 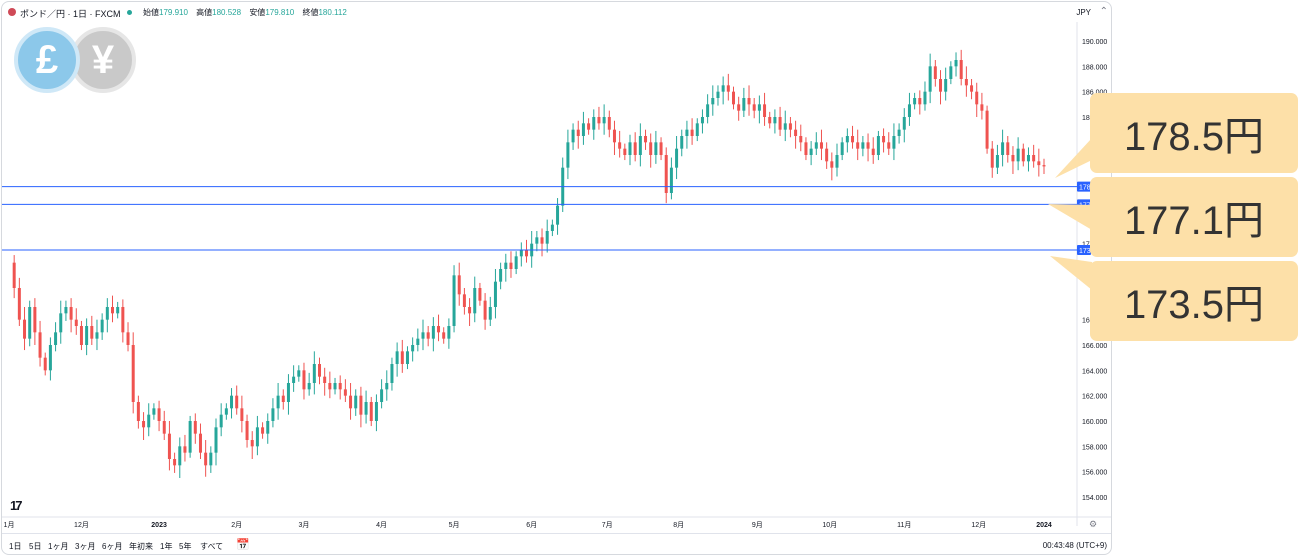 What do you see at coordinates (1194, 217) in the screenshot?
I see `callout-level-2: 177.1円` at bounding box center [1194, 217].